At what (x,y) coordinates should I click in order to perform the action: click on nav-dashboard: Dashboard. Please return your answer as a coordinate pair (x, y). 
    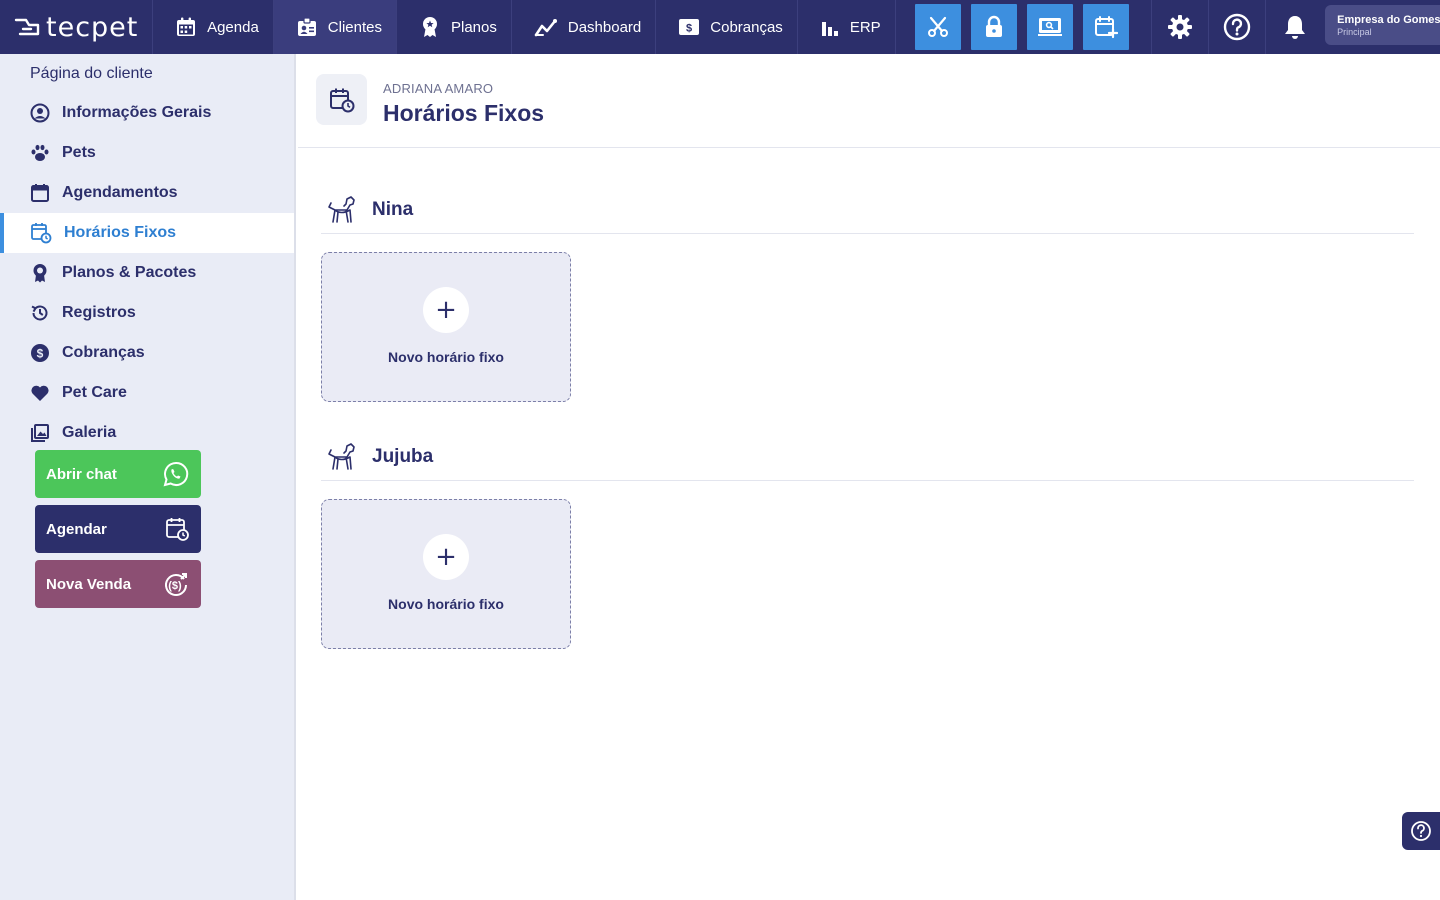
    Looking at the image, I should click on (584, 27).